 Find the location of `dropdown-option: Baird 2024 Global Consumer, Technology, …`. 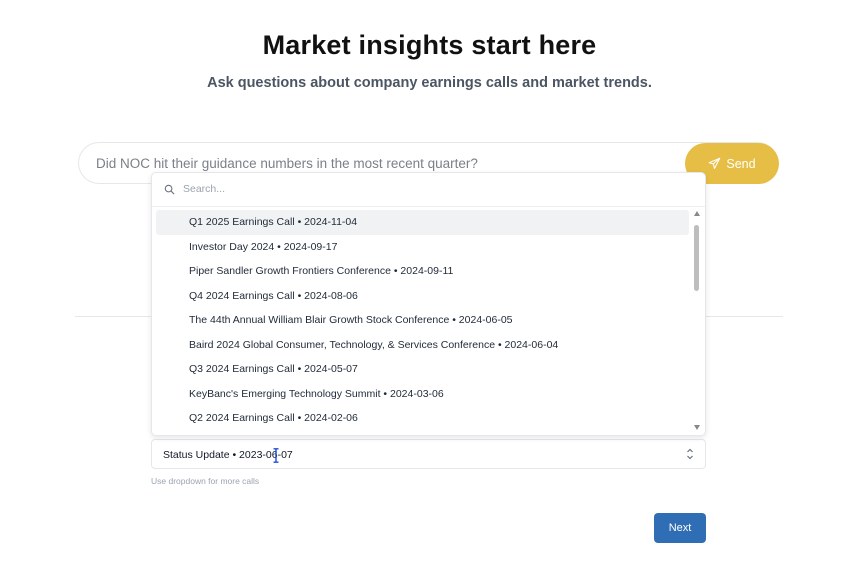

dropdown-option: Baird 2024 Global Consumer, Technology, … is located at coordinates (422, 345).